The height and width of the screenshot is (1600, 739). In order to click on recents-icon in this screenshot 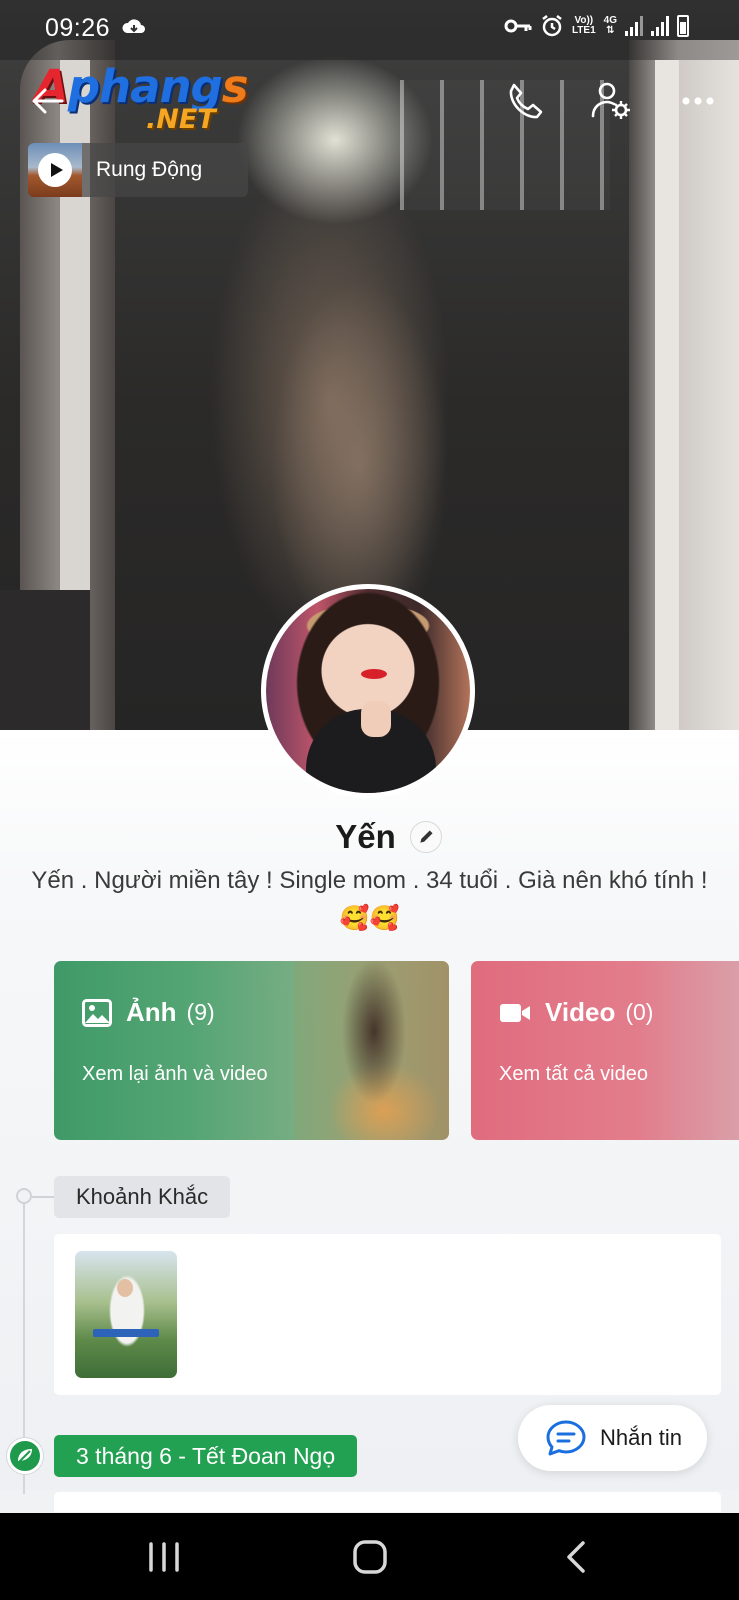, I will do `click(164, 1557)`.